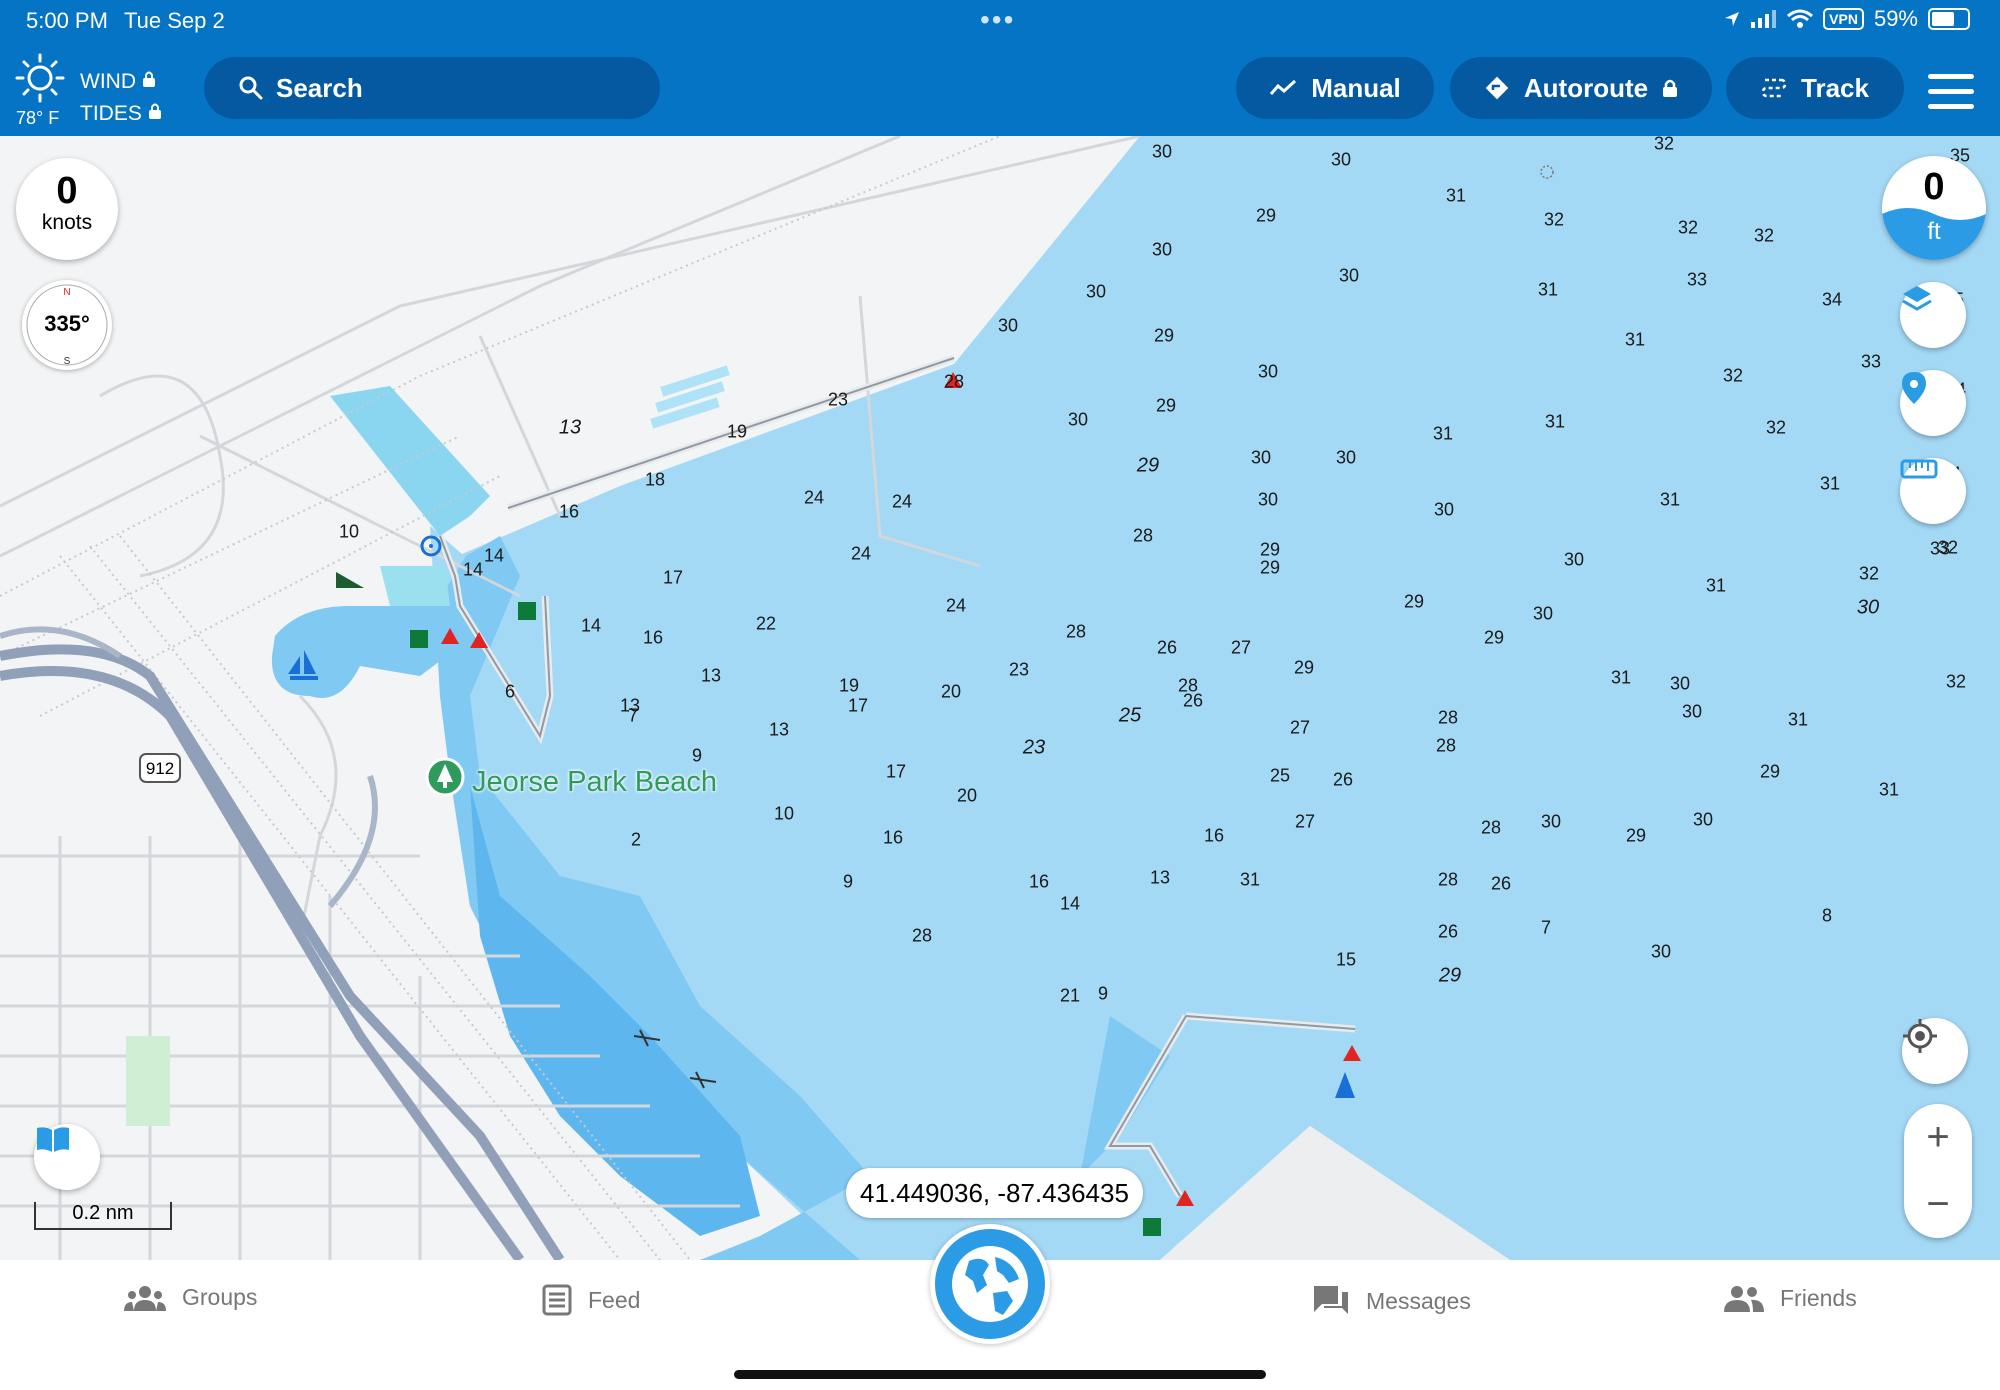 Image resolution: width=2000 pixels, height=1390 pixels. What do you see at coordinates (1949, 19) in the screenshot?
I see `battery-icon` at bounding box center [1949, 19].